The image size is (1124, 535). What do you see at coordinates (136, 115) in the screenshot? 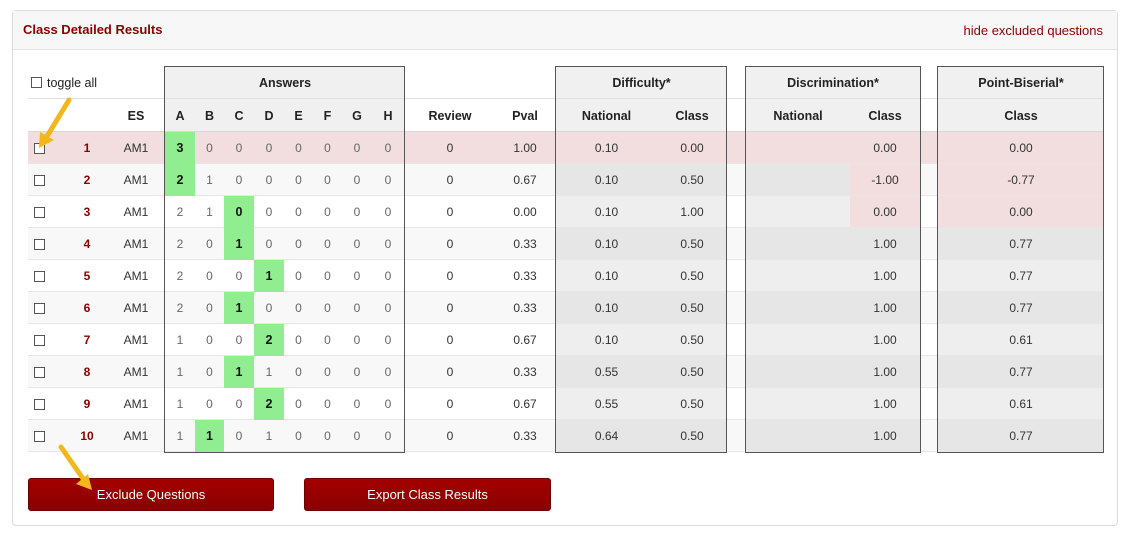
I see `col-header-es: ES` at bounding box center [136, 115].